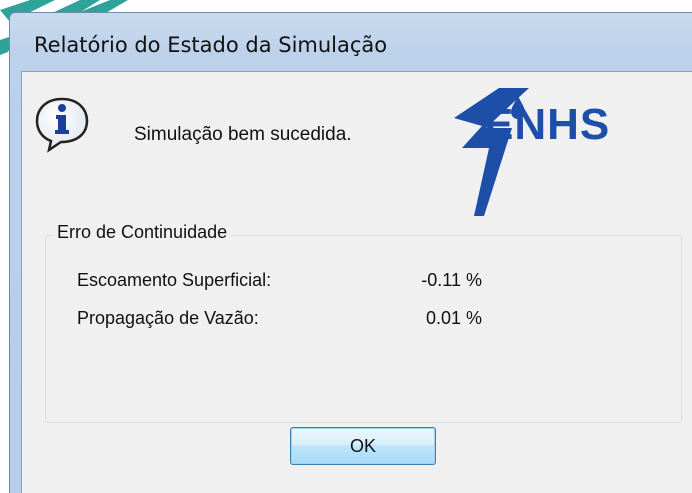 This screenshot has width=692, height=493. What do you see at coordinates (451, 280) in the screenshot?
I see `runoff-value: -0.11 %` at bounding box center [451, 280].